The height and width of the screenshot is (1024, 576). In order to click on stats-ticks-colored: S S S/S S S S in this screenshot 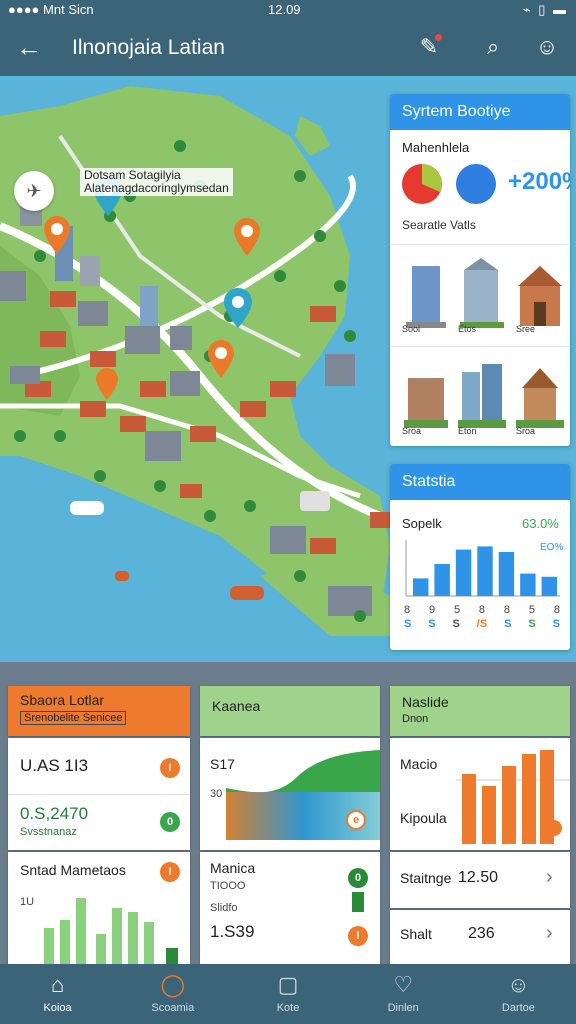, I will do `click(482, 624)`.